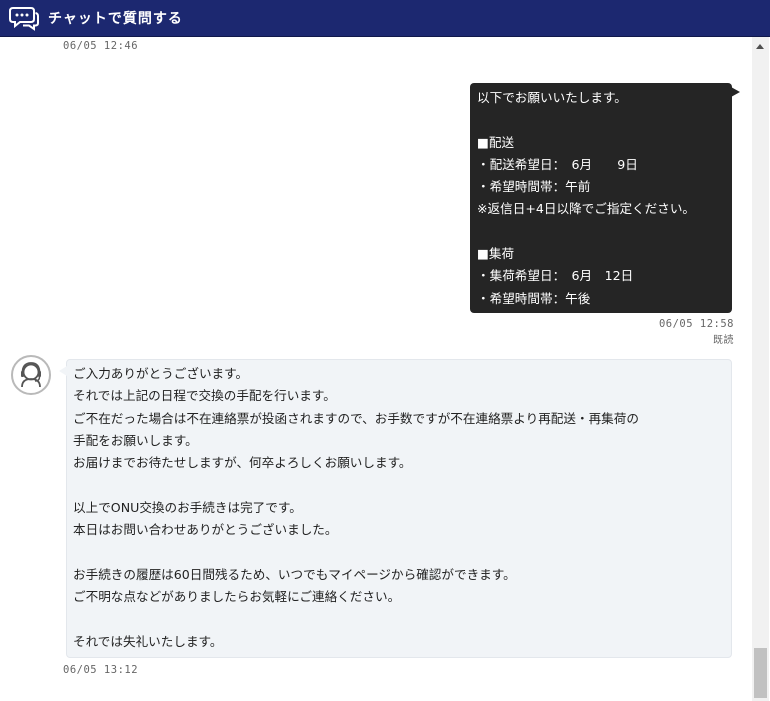  What do you see at coordinates (101, 46) in the screenshot?
I see `message-timestamp: 06/05 12:46` at bounding box center [101, 46].